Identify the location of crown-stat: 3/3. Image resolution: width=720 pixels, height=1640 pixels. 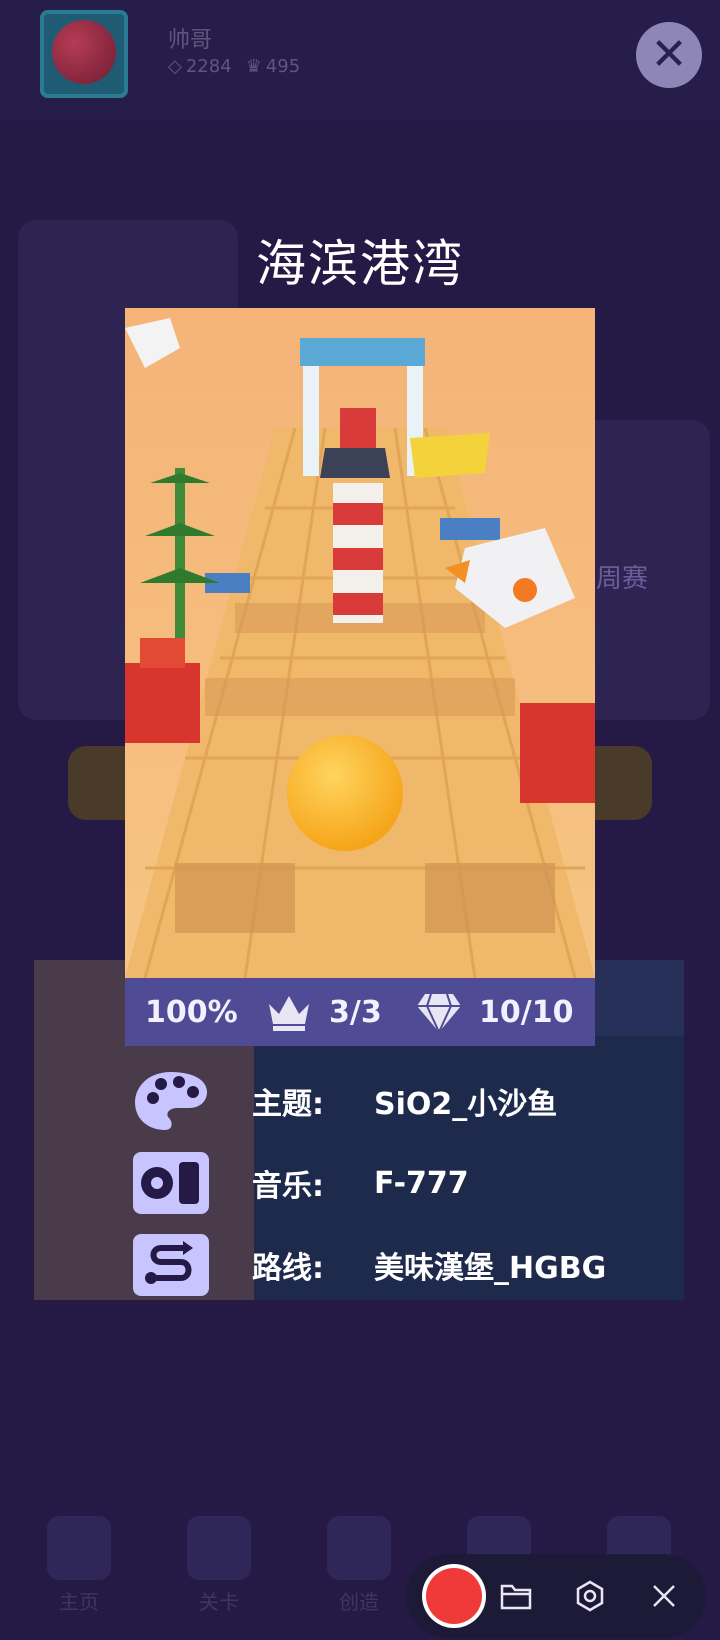
(323, 1012).